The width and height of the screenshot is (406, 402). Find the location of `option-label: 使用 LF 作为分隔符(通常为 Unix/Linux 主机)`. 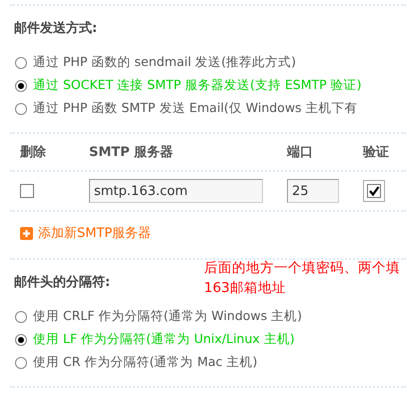

option-label: 使用 LF 作为分隔符(通常为 Unix/Linux 主机) is located at coordinates (164, 339).